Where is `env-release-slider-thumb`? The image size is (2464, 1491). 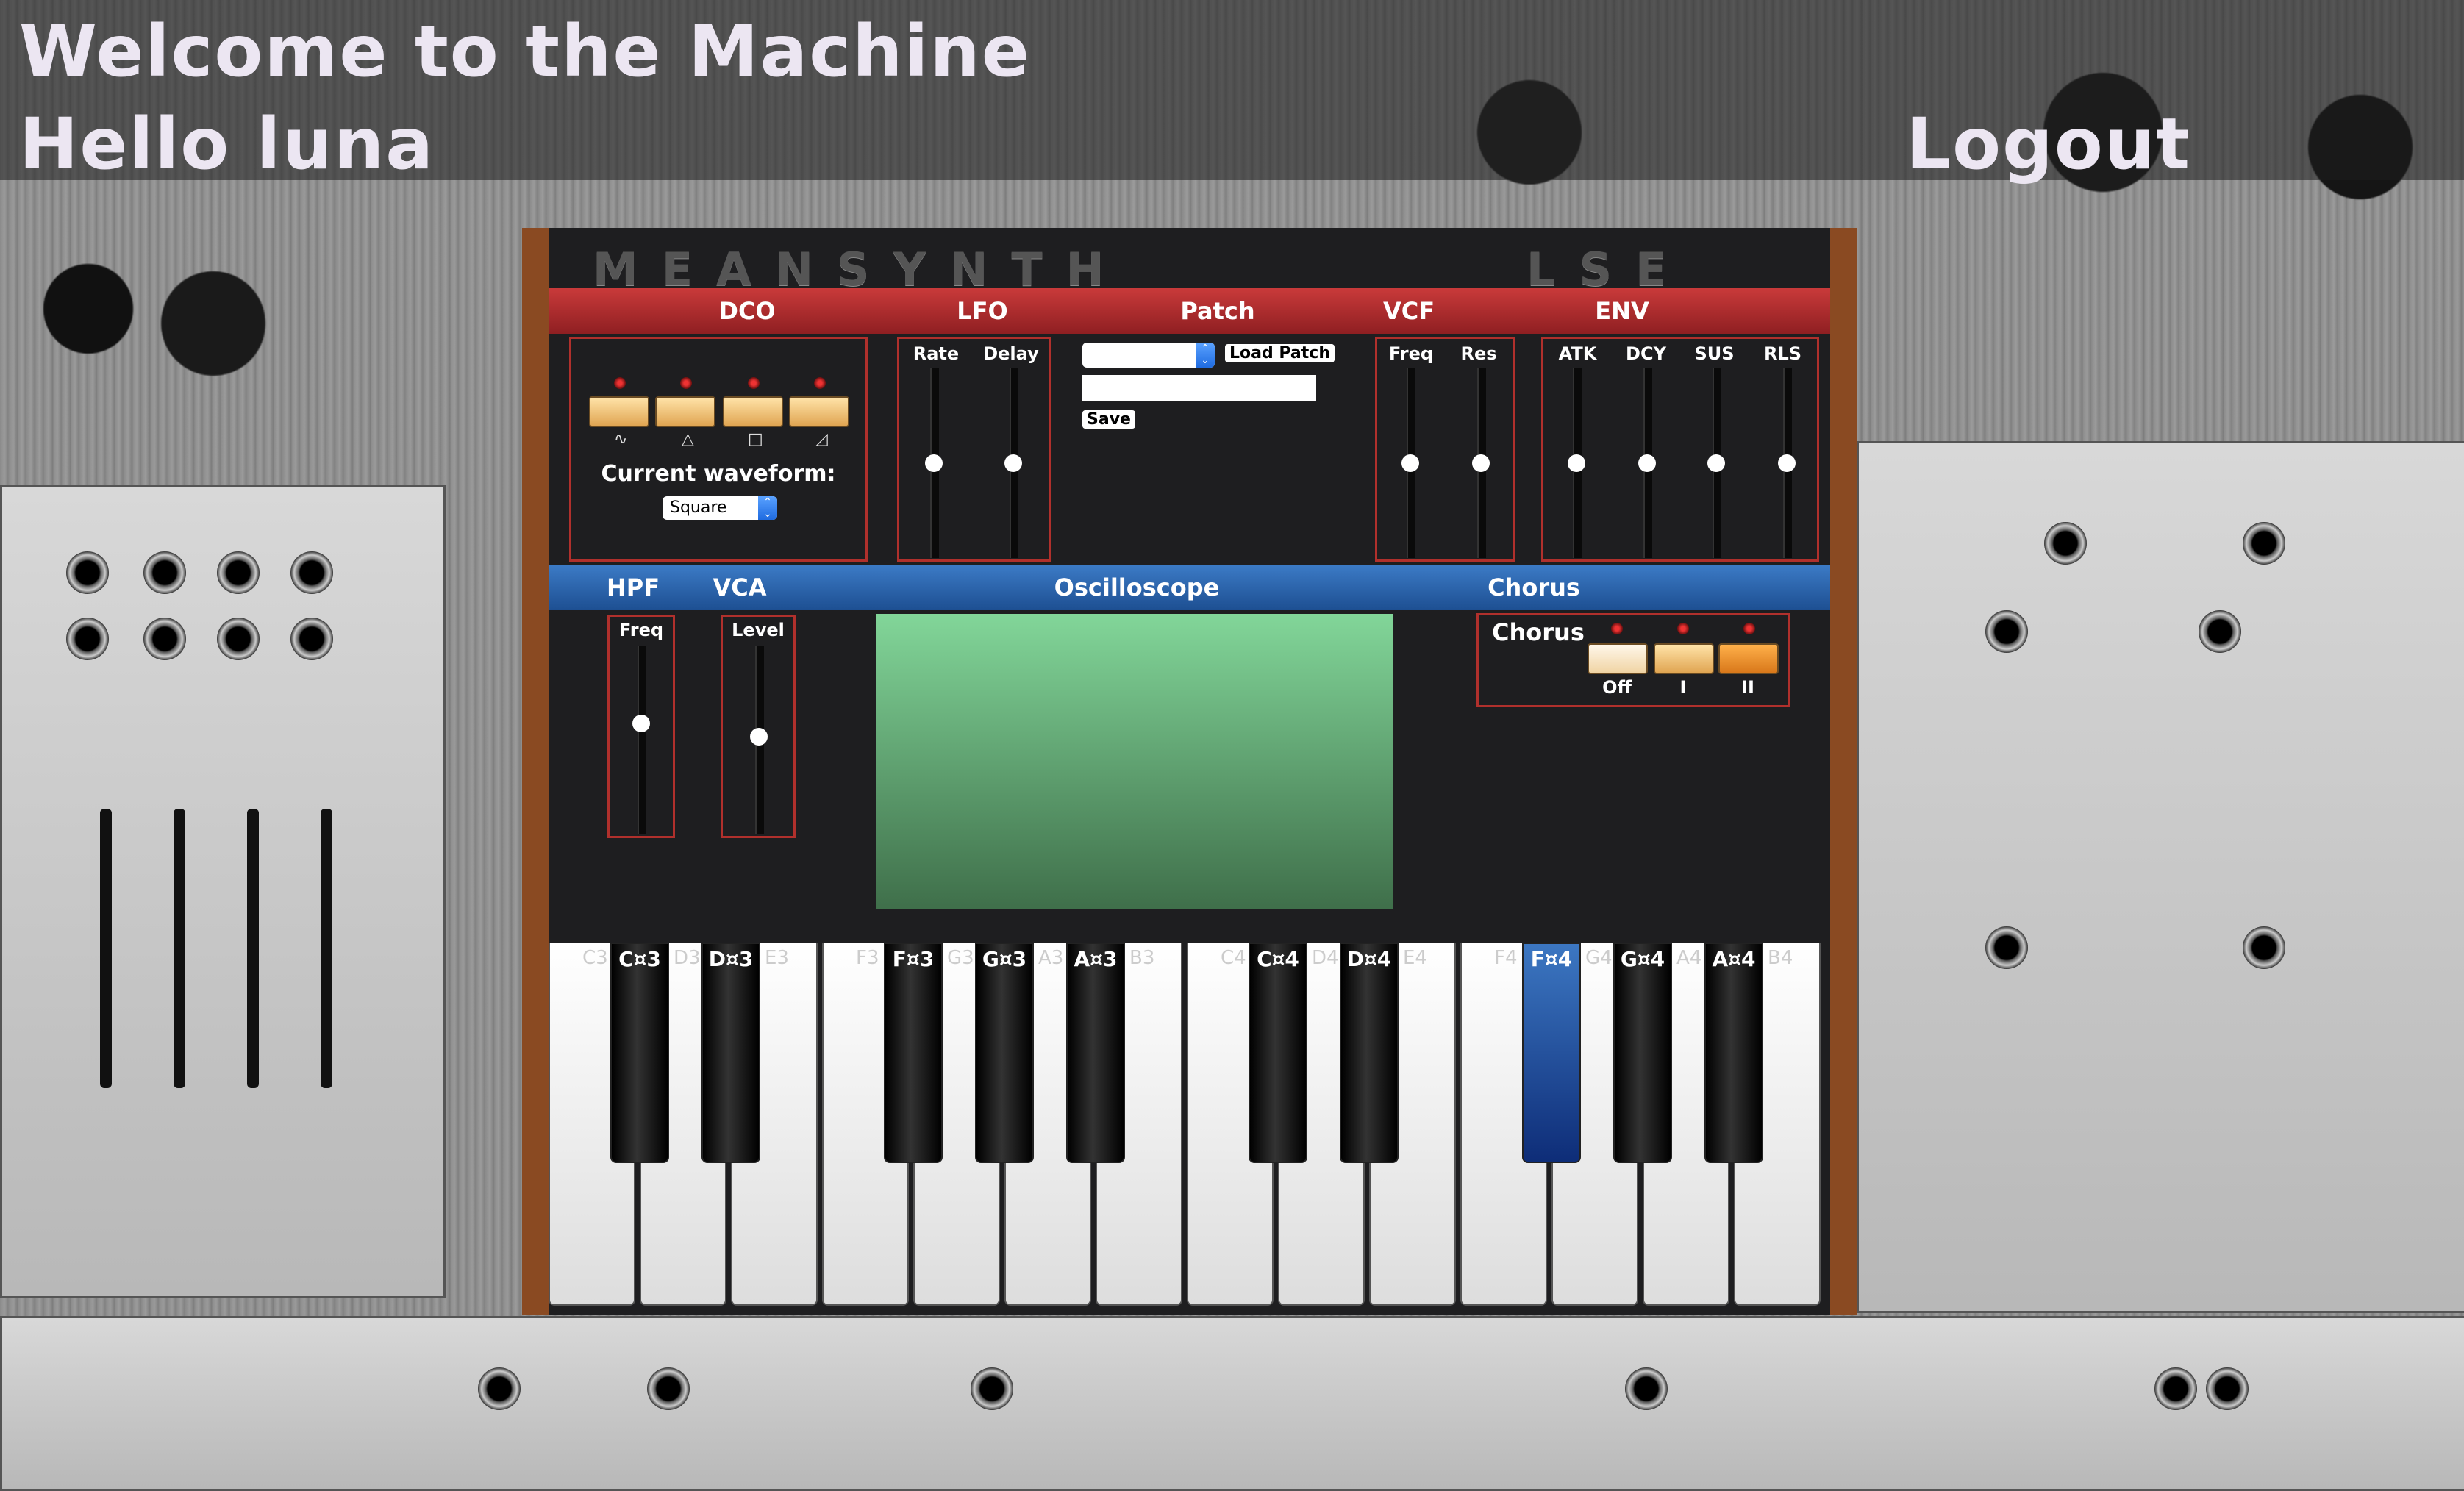
env-release-slider-thumb is located at coordinates (1787, 463).